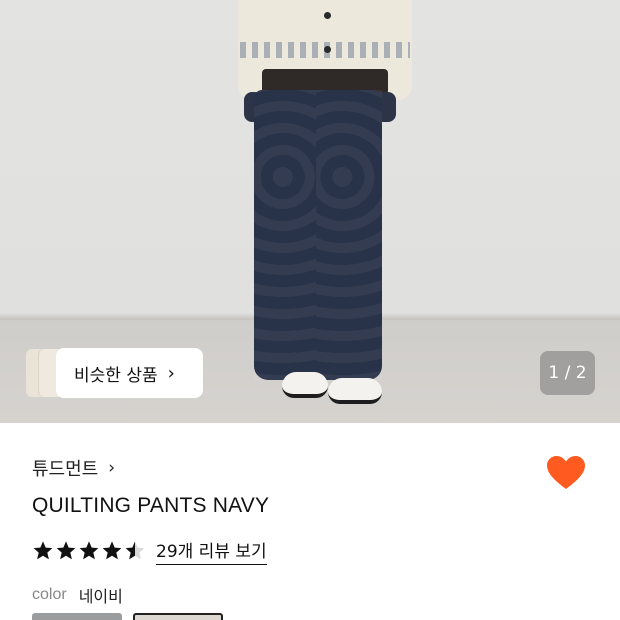 This screenshot has height=620, width=620. What do you see at coordinates (149, 551) in the screenshot?
I see `rating-row: 29개 리뷰 보기` at bounding box center [149, 551].